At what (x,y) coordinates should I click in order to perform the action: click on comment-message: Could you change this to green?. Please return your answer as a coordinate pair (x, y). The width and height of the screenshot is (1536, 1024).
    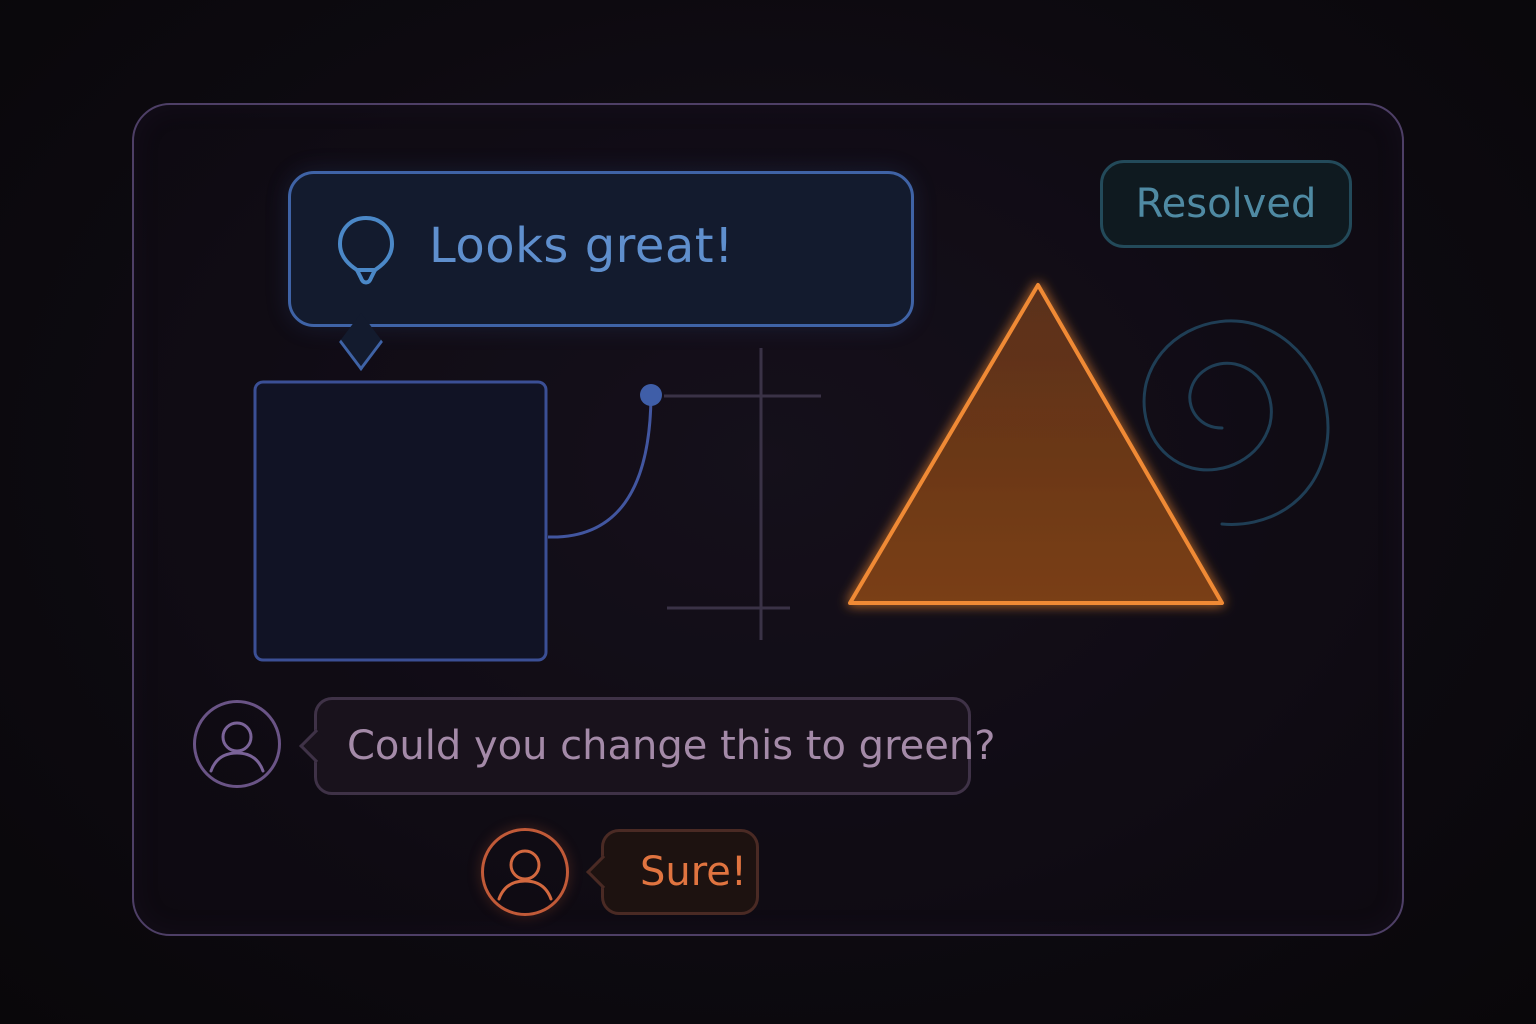
    Looking at the image, I should click on (647, 746).